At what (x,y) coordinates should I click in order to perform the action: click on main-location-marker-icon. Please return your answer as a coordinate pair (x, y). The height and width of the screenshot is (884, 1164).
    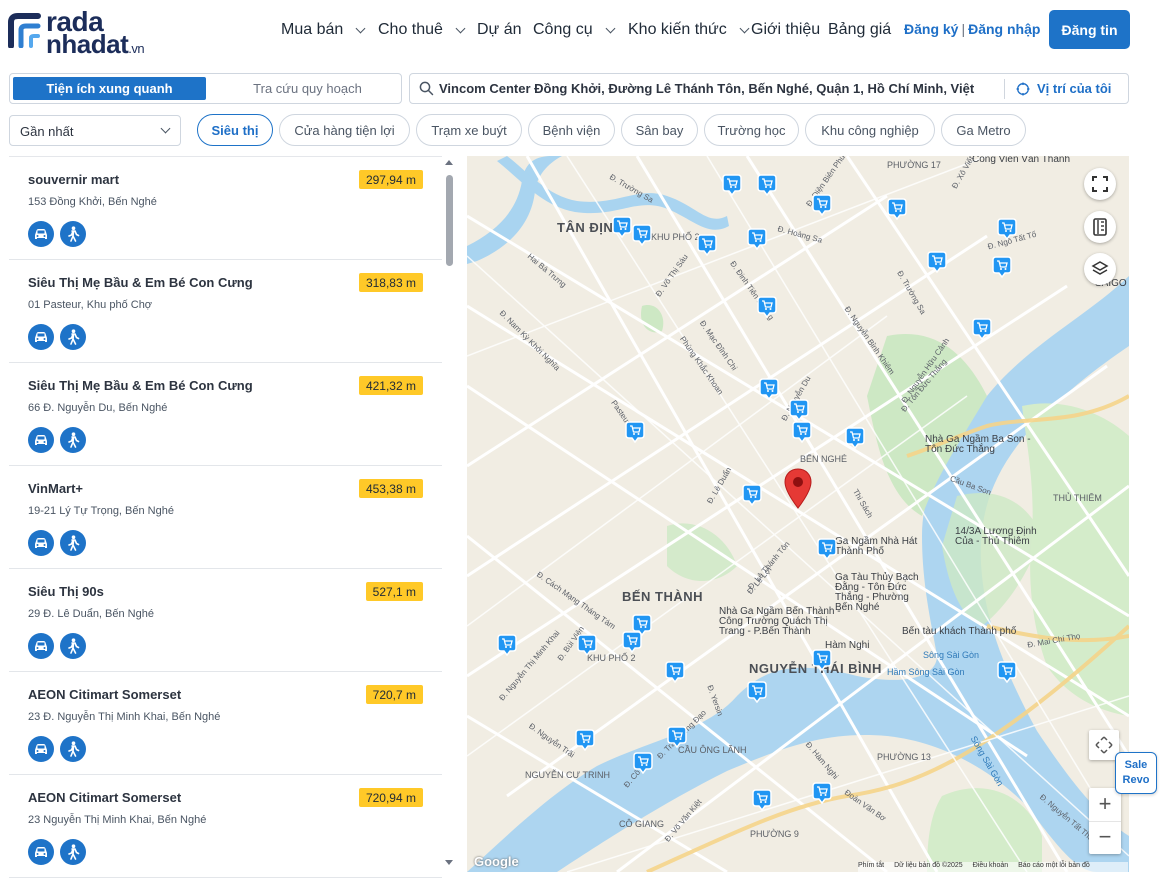
    Looking at the image, I should click on (798, 489).